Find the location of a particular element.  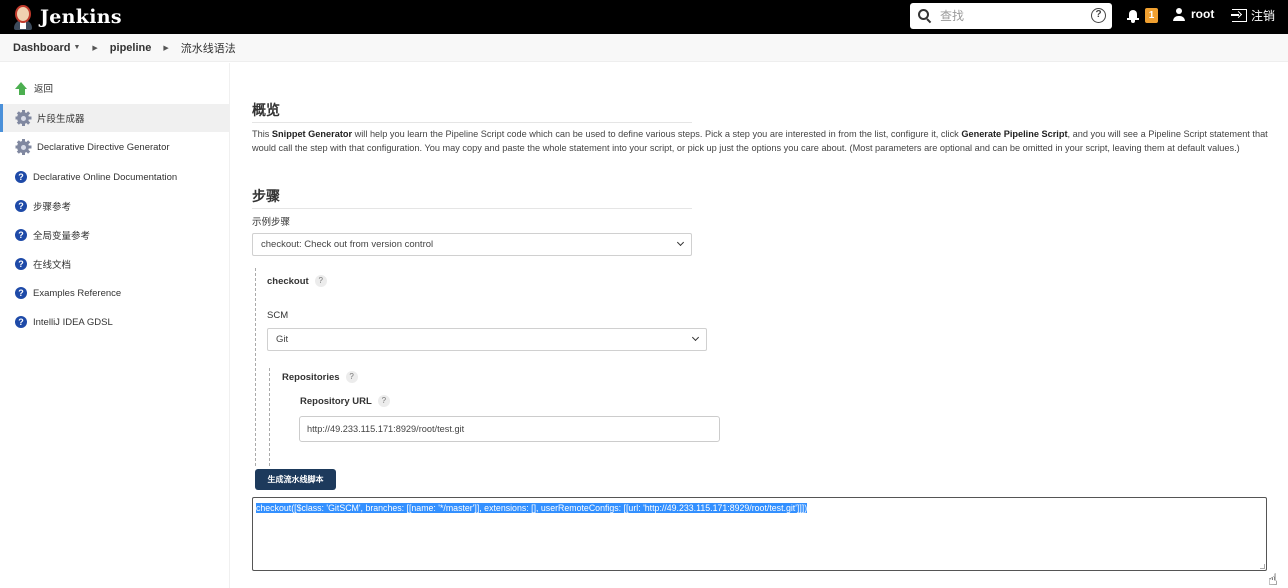

repository-url-label: Repository URL ? is located at coordinates (345, 401).